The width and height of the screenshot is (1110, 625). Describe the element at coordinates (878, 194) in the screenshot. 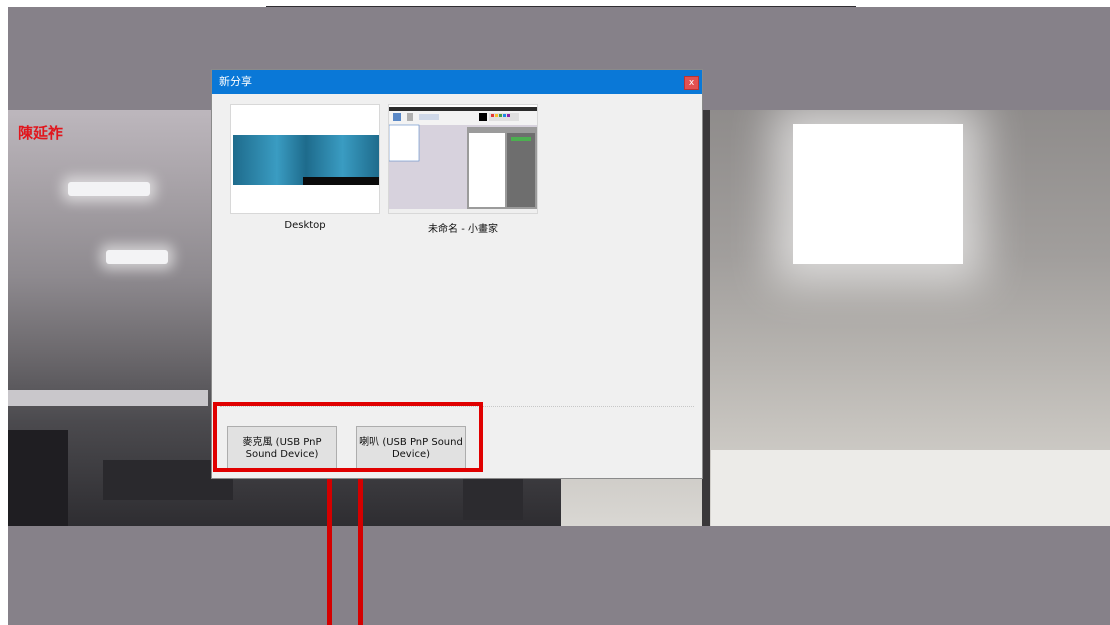

I see `bright-window` at that location.